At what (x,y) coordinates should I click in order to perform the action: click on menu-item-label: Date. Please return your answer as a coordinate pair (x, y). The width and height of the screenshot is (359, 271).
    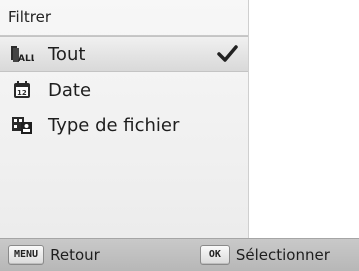
    Looking at the image, I should click on (70, 90).